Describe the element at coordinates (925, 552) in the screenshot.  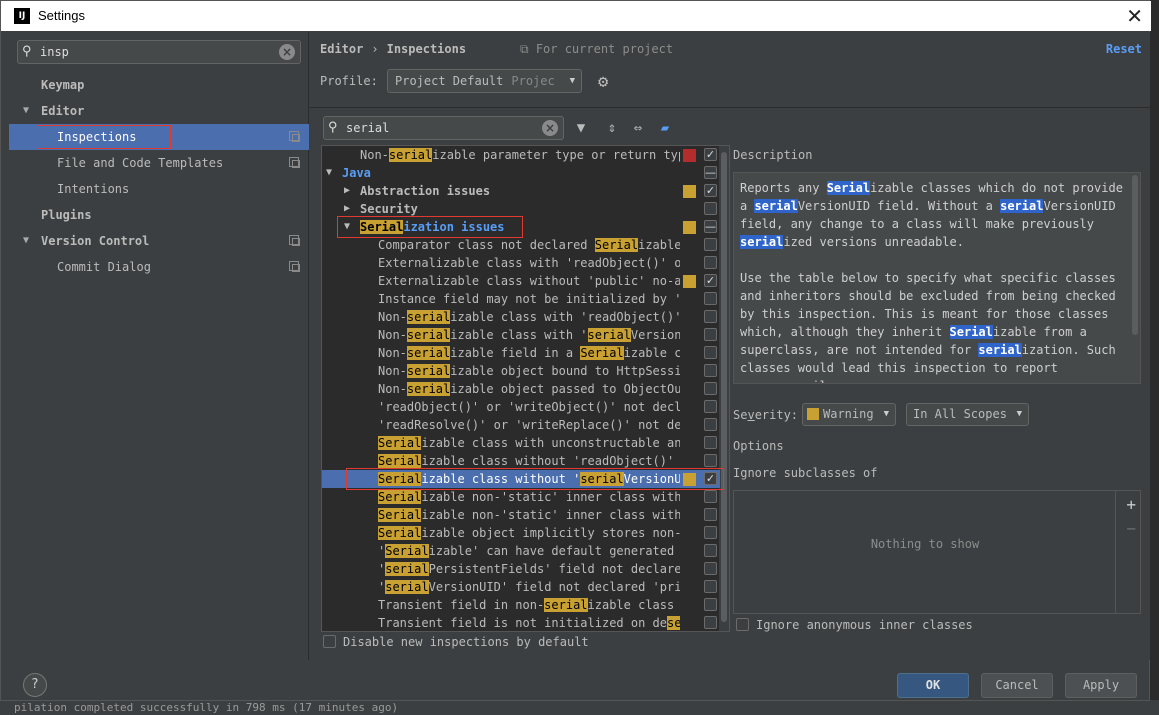
I see `ignore-list-area: Nothing to show` at that location.